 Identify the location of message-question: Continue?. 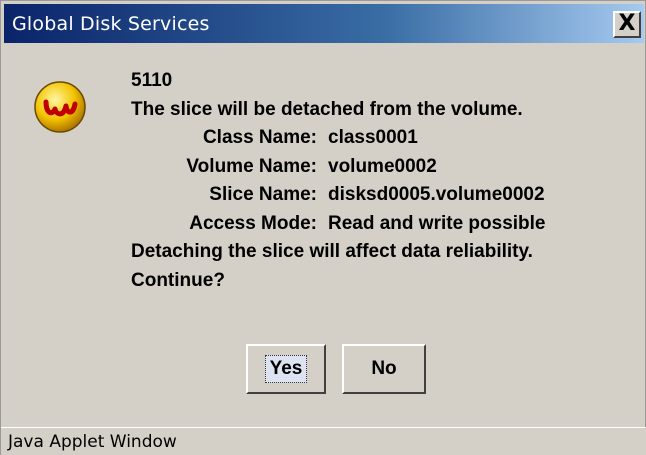
(178, 280).